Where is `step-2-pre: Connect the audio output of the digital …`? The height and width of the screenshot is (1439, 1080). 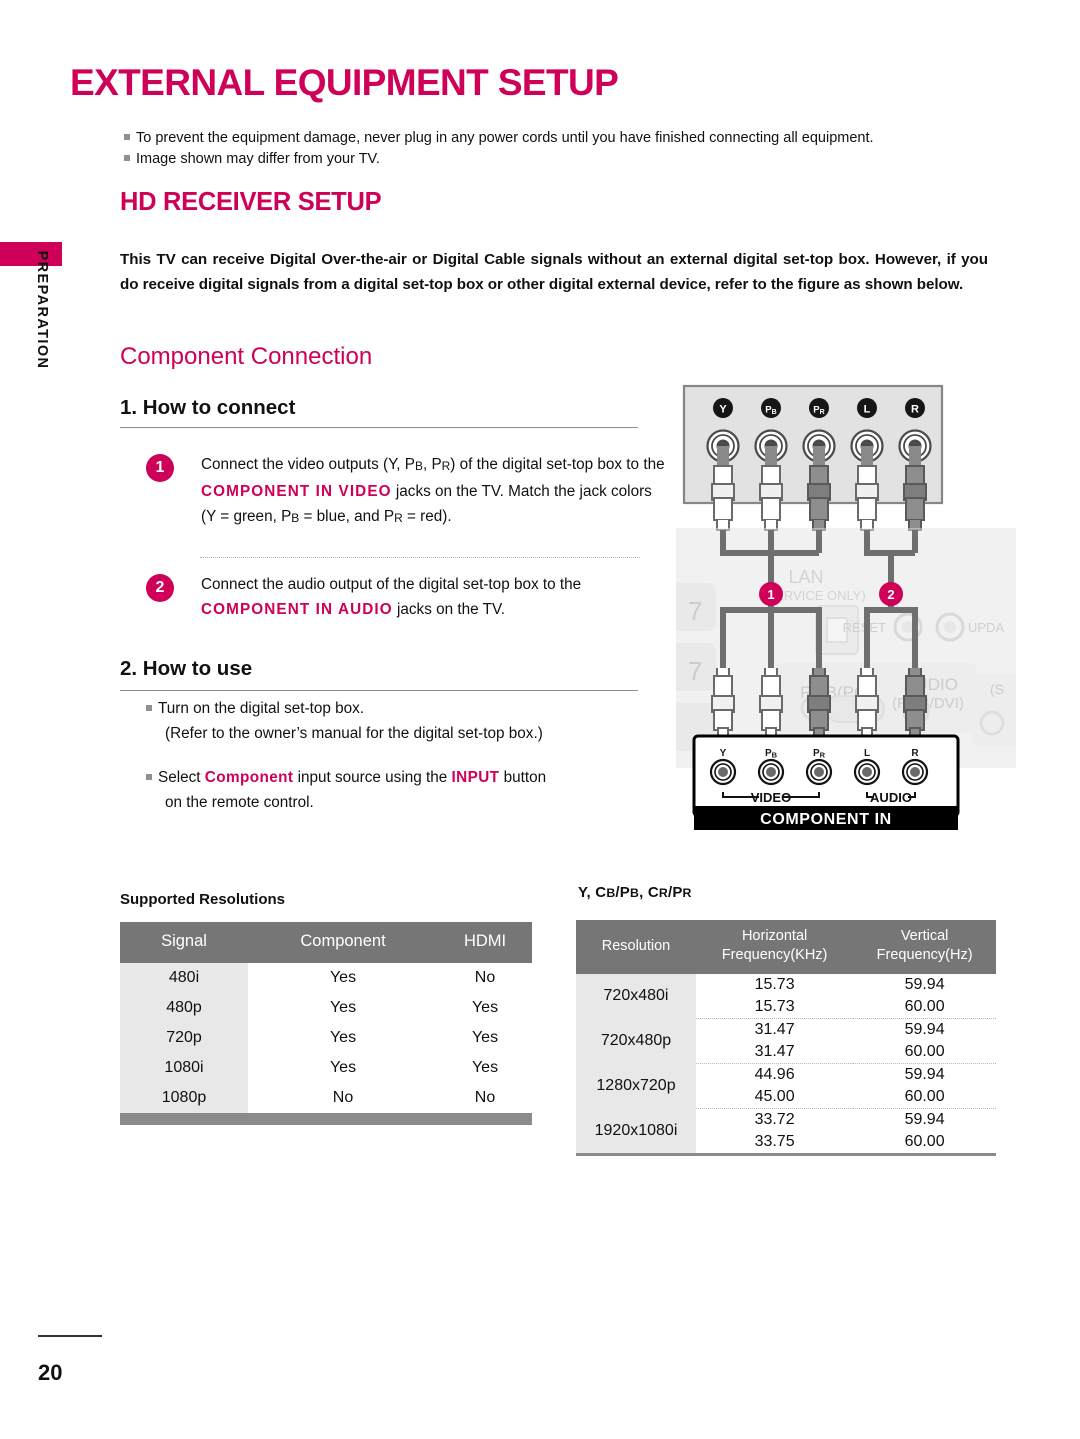
step-2-pre: Connect the audio output of the digital … is located at coordinates (391, 584).